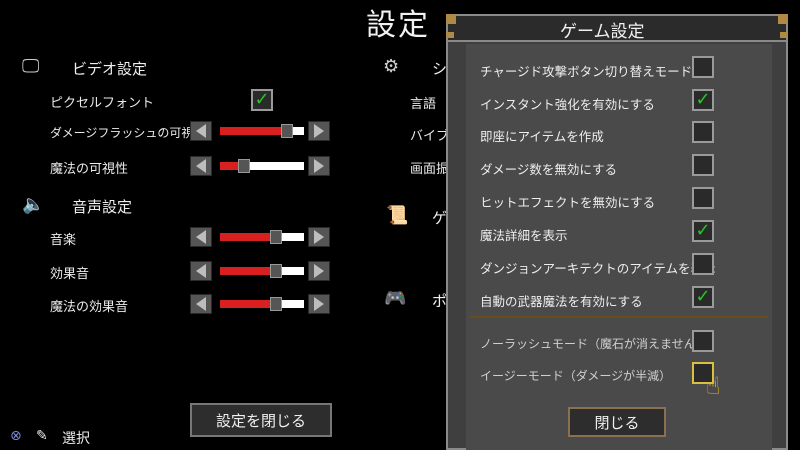 This screenshot has width=800, height=450. I want to click on option-row: イージーモード（ダメージが半減）, so click(619, 375).